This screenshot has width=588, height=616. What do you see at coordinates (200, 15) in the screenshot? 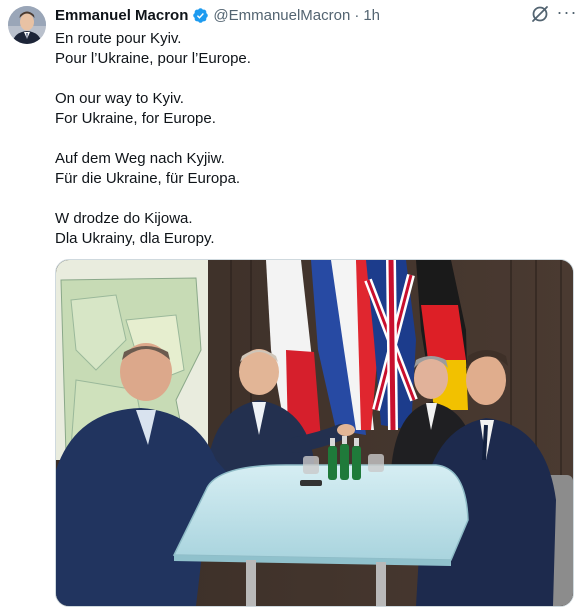
I see `verified-badge-icon` at bounding box center [200, 15].